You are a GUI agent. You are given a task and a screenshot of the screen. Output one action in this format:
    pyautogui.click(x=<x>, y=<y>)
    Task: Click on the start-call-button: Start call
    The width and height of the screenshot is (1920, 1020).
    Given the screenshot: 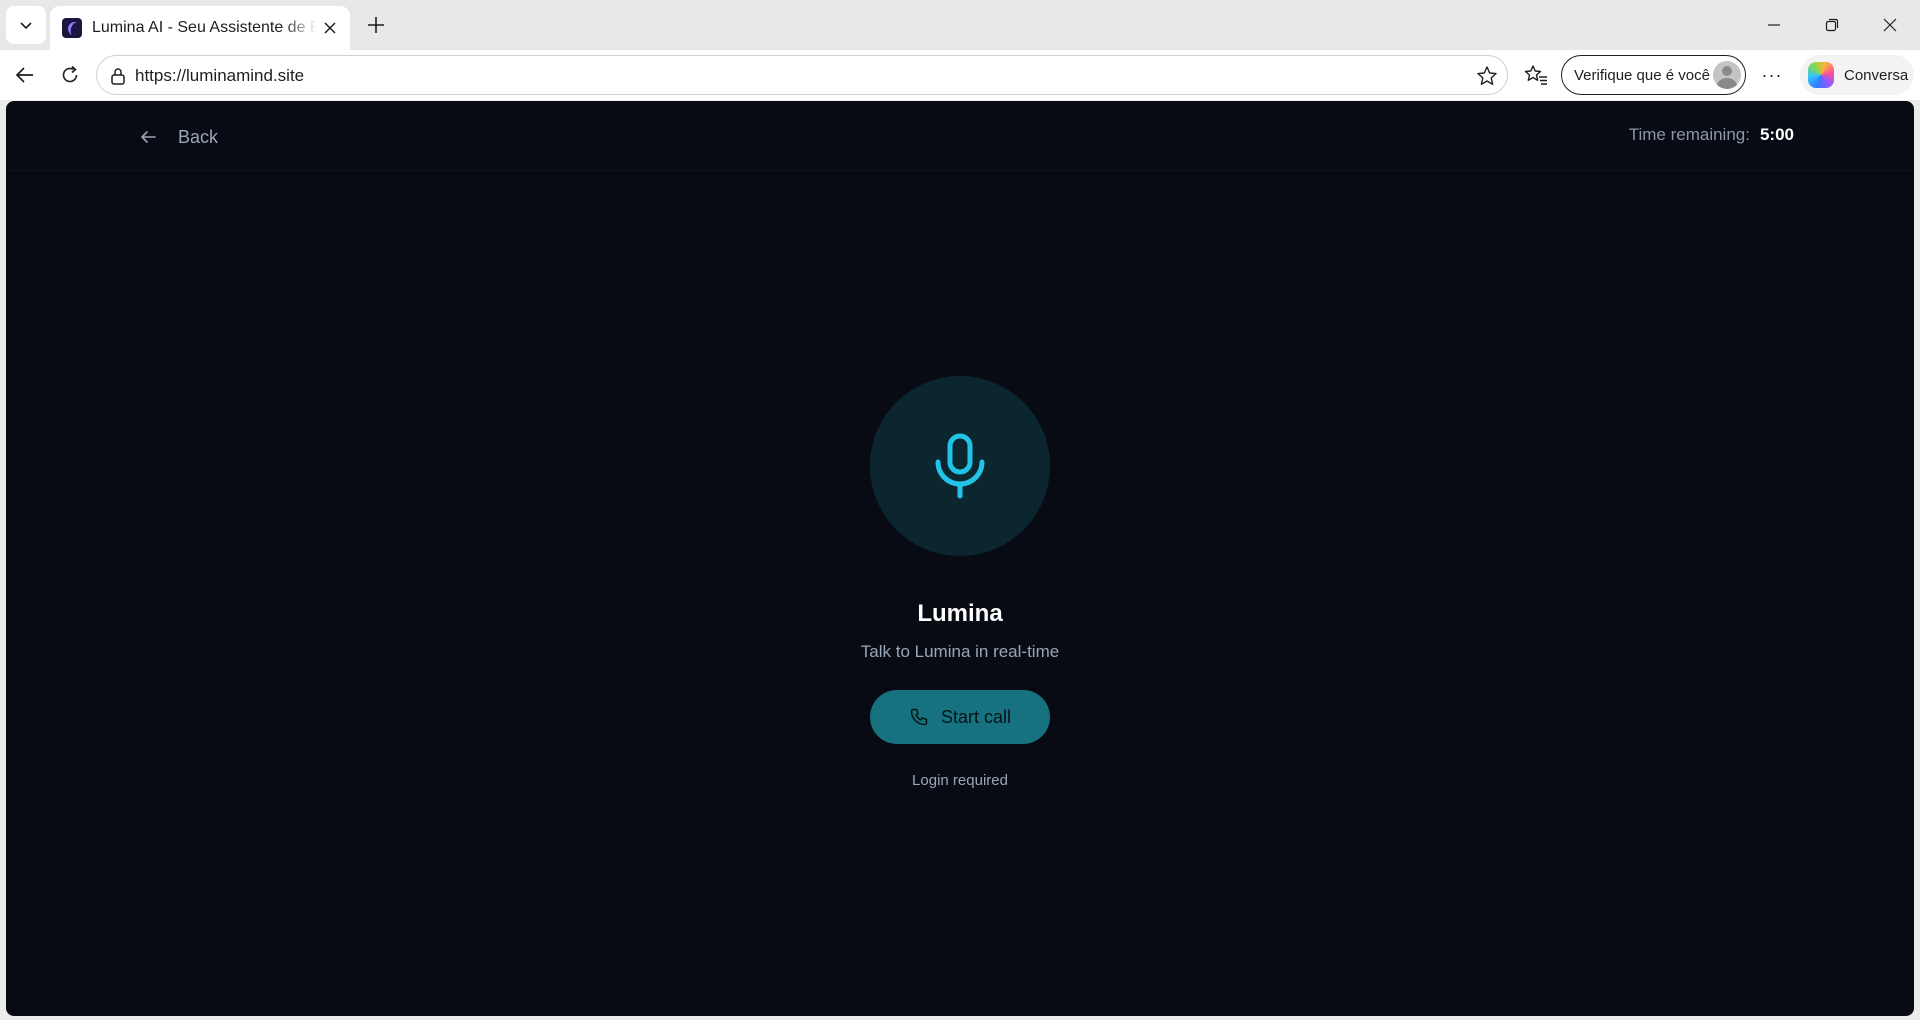 What is the action you would take?
    pyautogui.click(x=960, y=717)
    